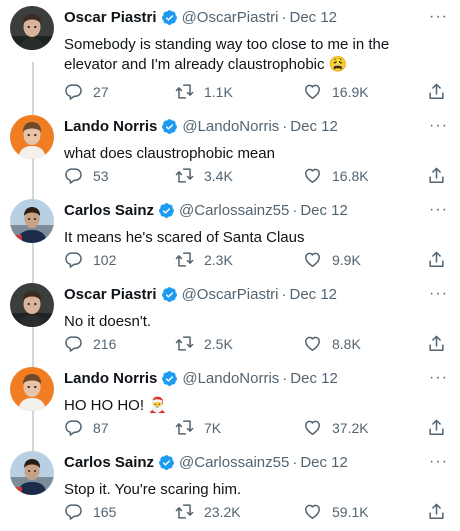 This screenshot has height=531, width=460. What do you see at coordinates (218, 259) in the screenshot?
I see `retweet-count: 2.3K` at bounding box center [218, 259].